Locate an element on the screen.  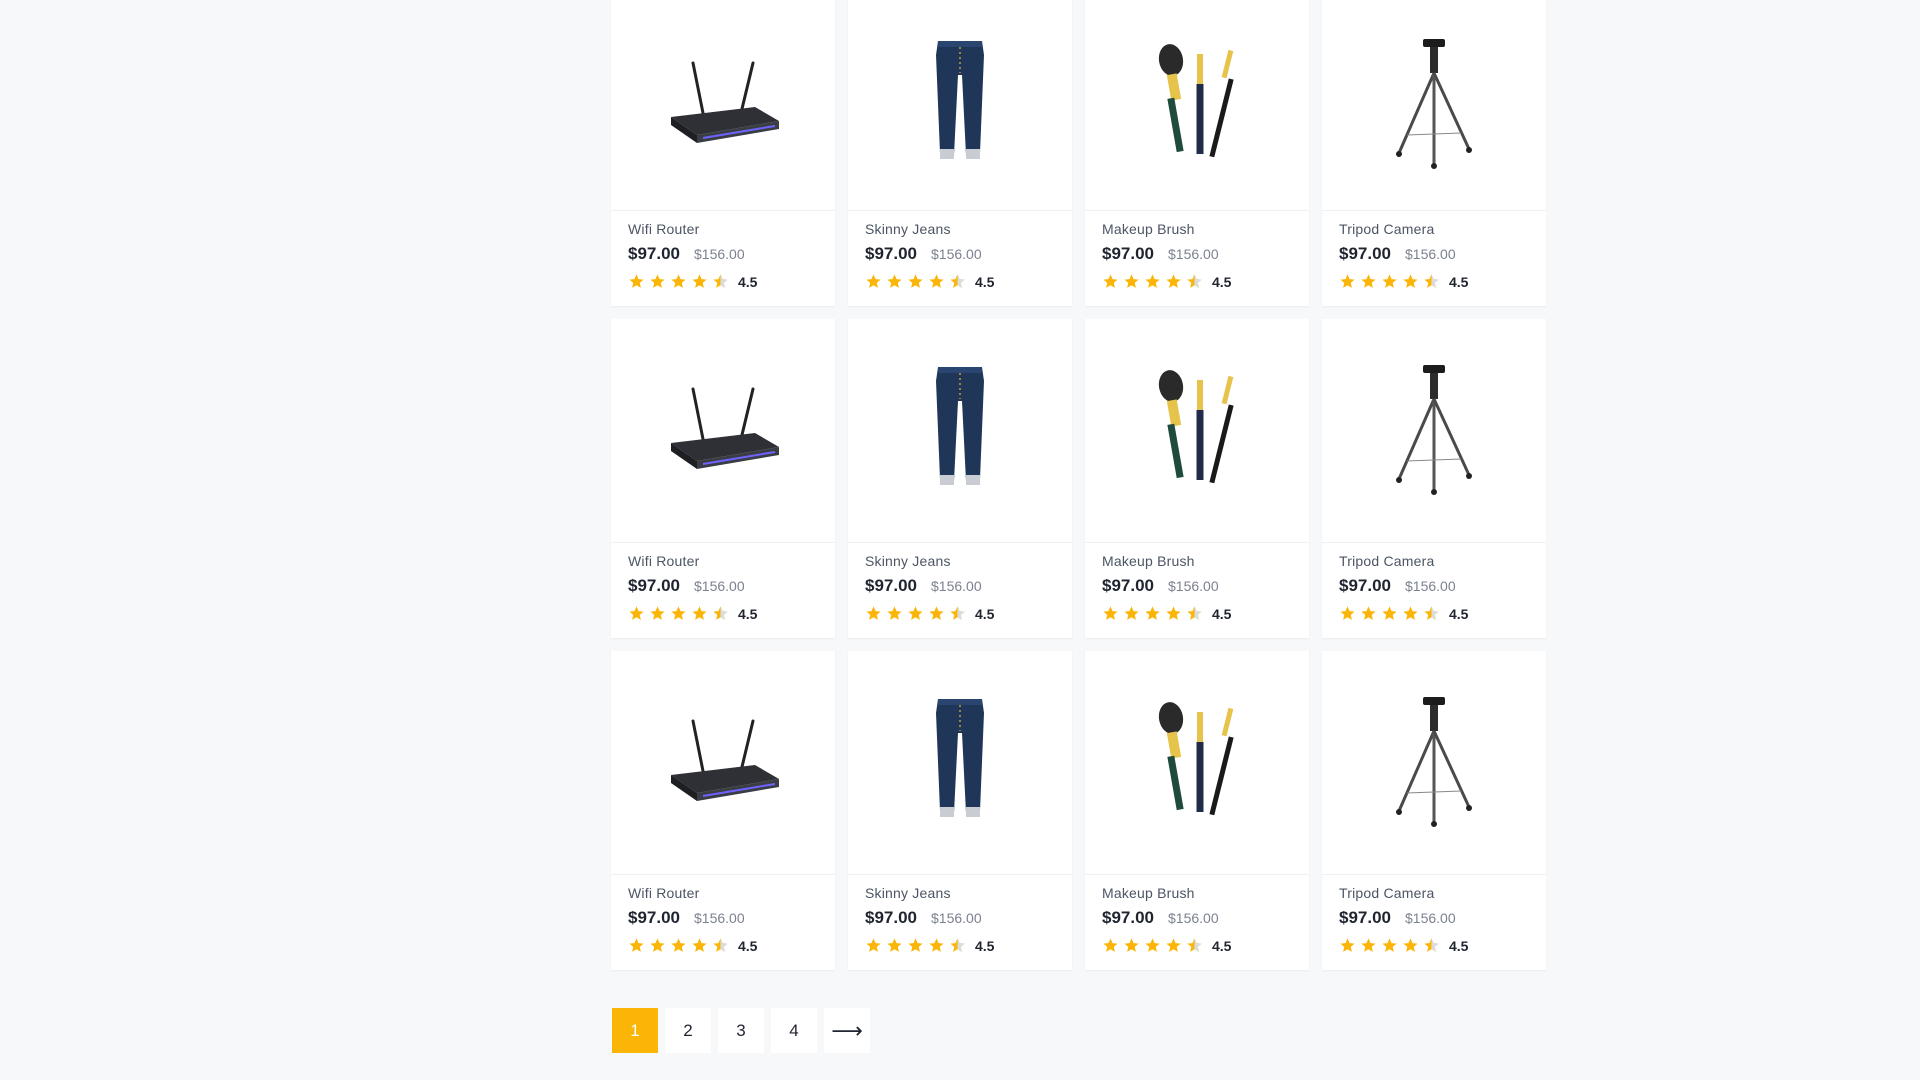
page-button-1: 1 is located at coordinates (635, 1030).